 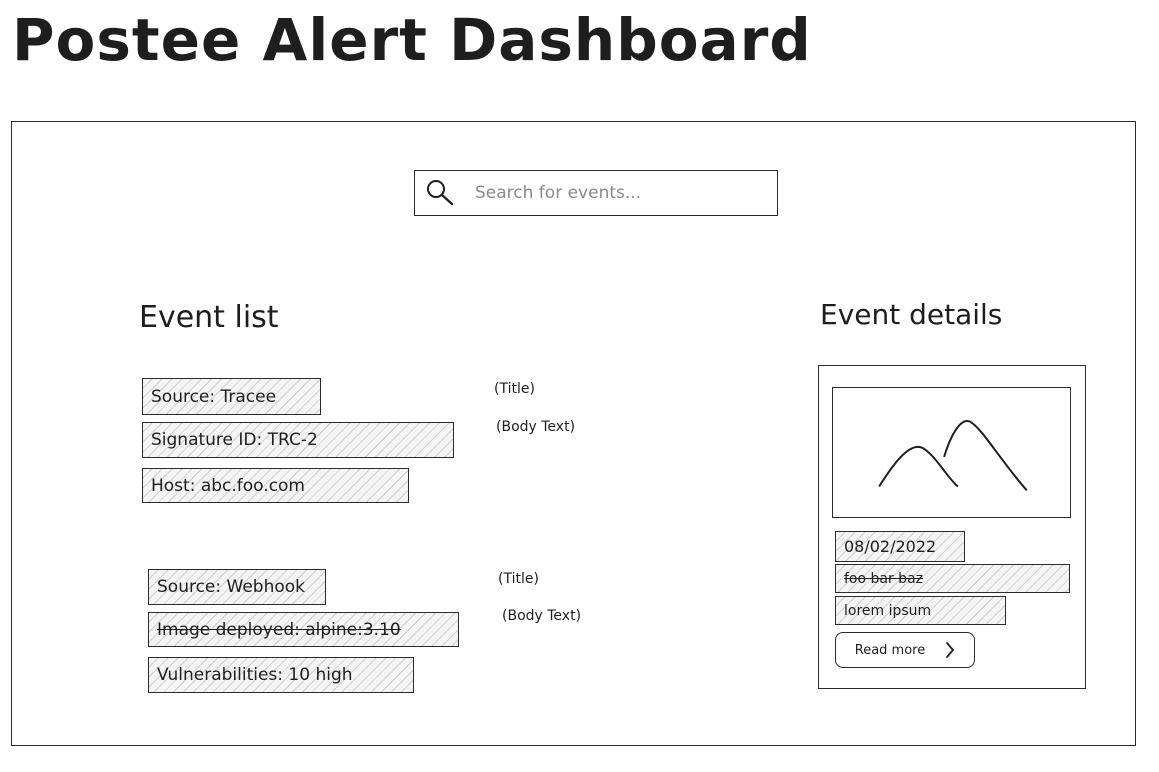 What do you see at coordinates (298, 440) in the screenshot?
I see `event-signature-field: Signature ID: TRC-2` at bounding box center [298, 440].